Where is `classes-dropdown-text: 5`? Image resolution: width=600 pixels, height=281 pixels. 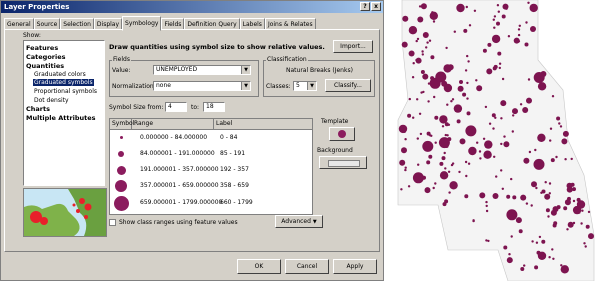
classes-dropdown-text: 5 is located at coordinates (298, 85).